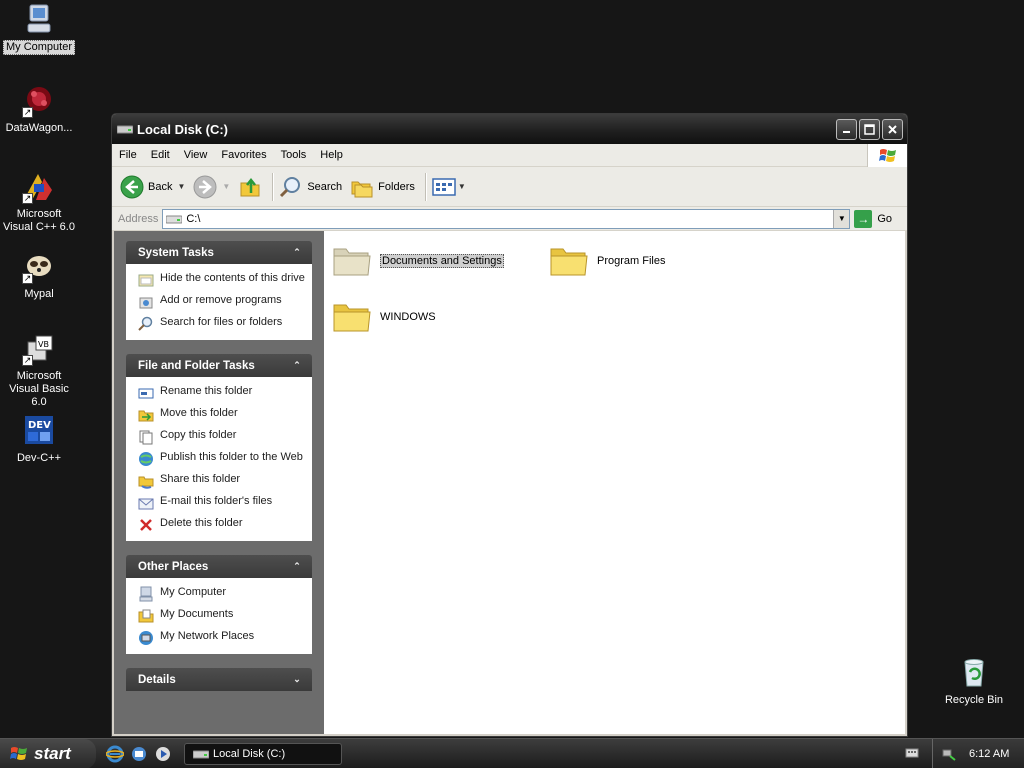 Image resolution: width=1024 pixels, height=768 pixels. Describe the element at coordinates (631, 261) in the screenshot. I see `folder-name: Program Files` at that location.